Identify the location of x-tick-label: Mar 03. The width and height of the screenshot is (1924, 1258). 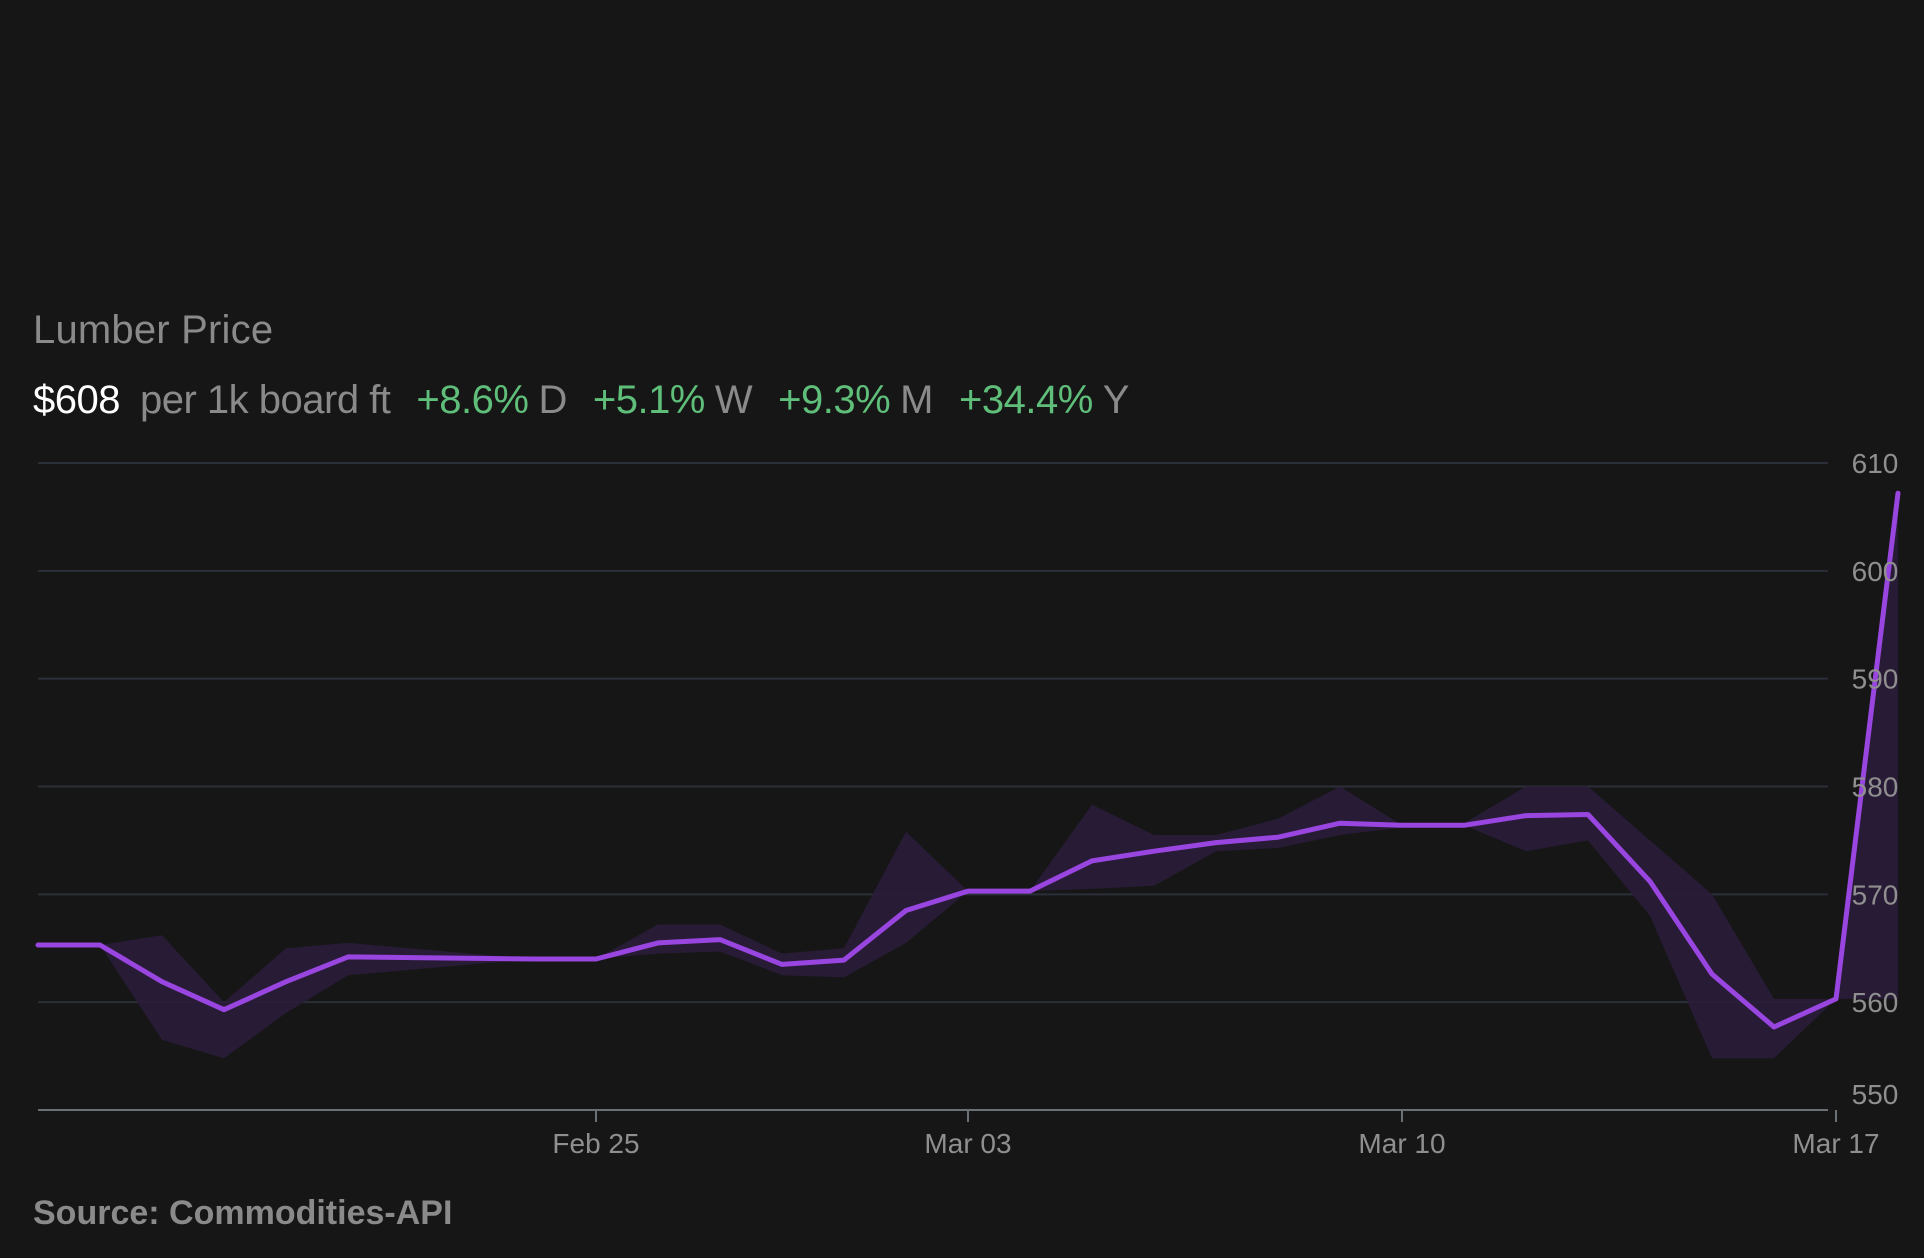
(967, 1143).